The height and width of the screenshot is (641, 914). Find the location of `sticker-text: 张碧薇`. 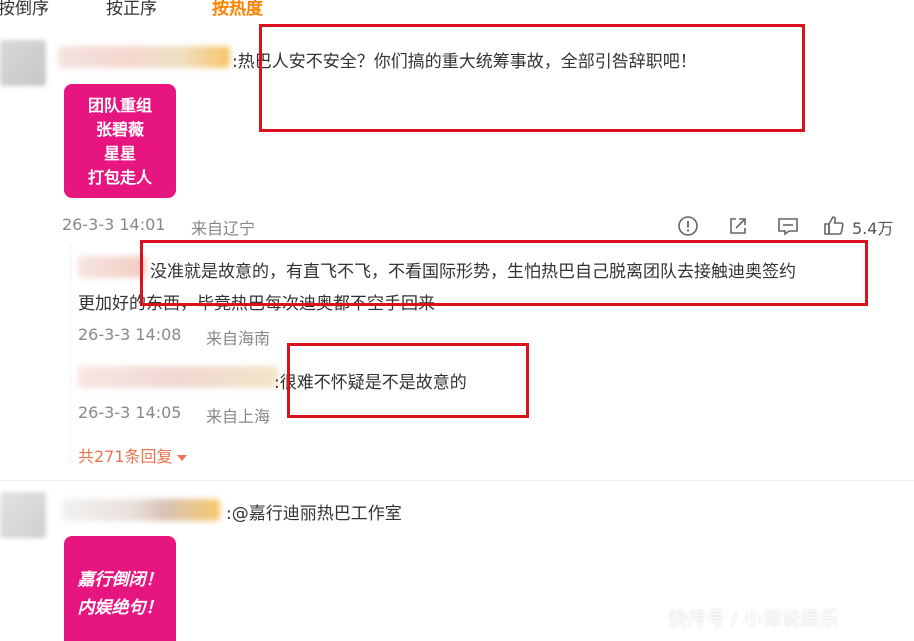

sticker-text: 张碧薇 is located at coordinates (119, 129).